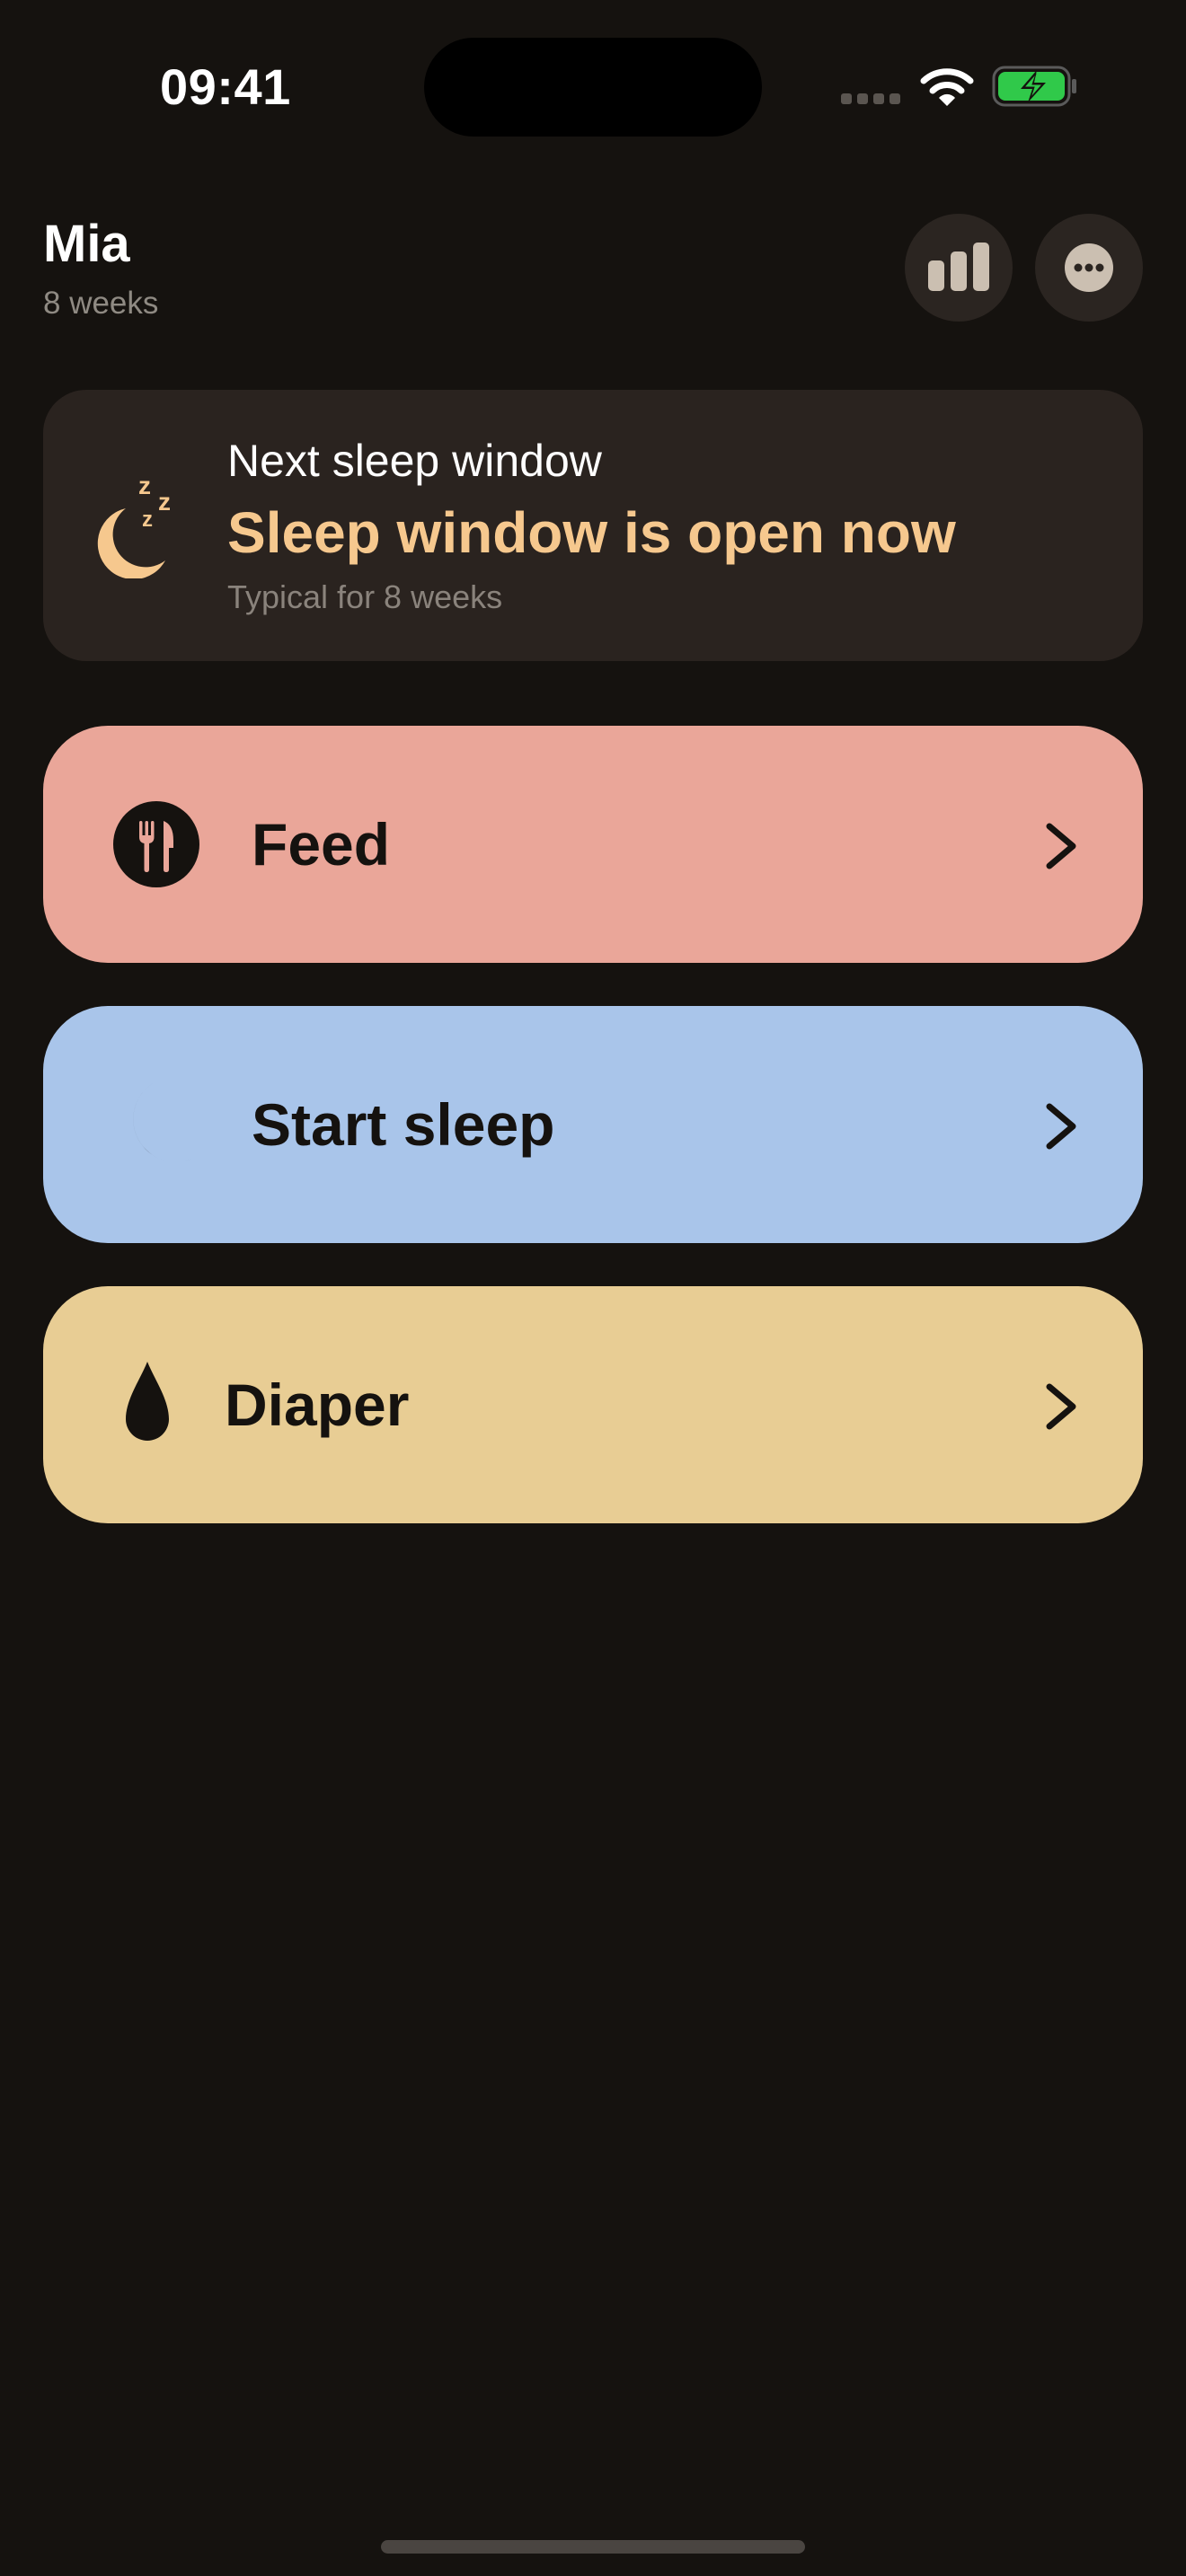  Describe the element at coordinates (101, 303) in the screenshot. I see `baby-age: 8 weeks` at that location.